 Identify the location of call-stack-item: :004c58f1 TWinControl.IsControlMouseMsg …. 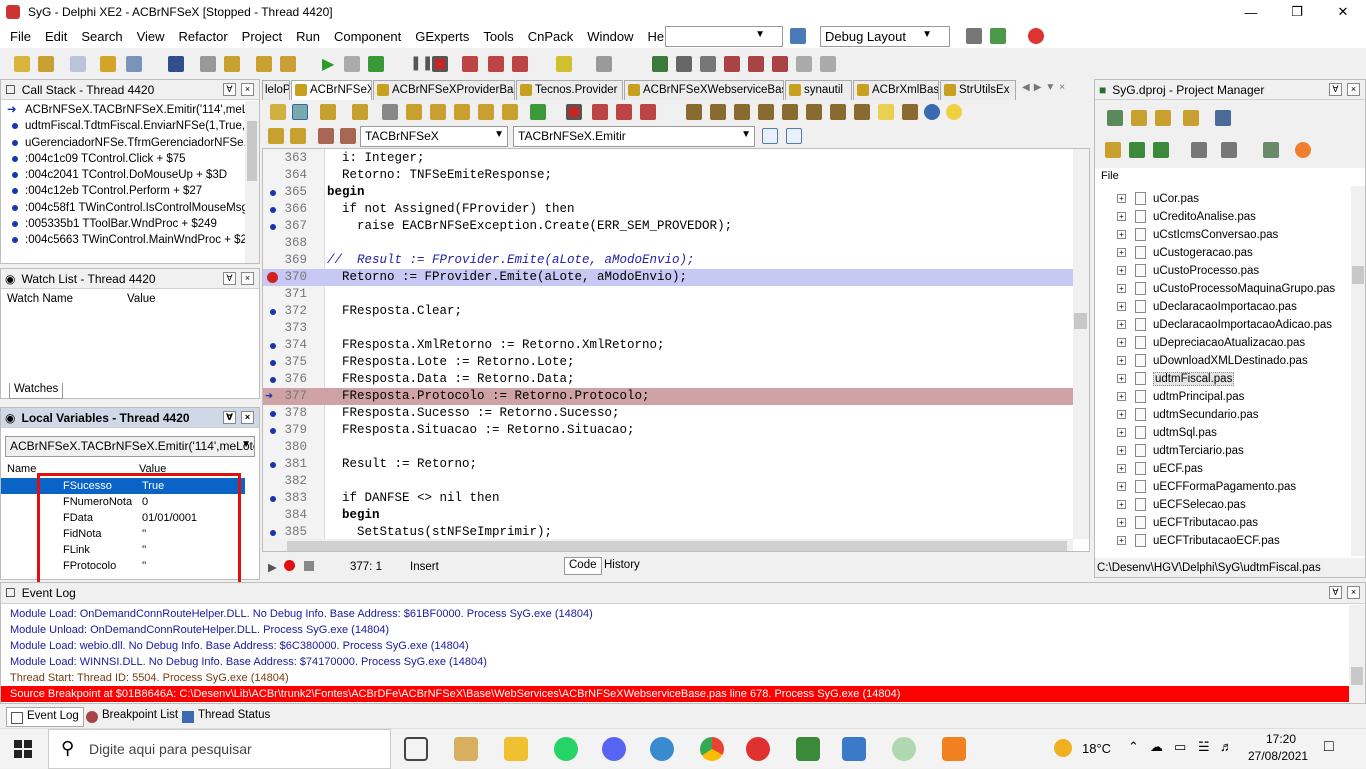
(130, 208).